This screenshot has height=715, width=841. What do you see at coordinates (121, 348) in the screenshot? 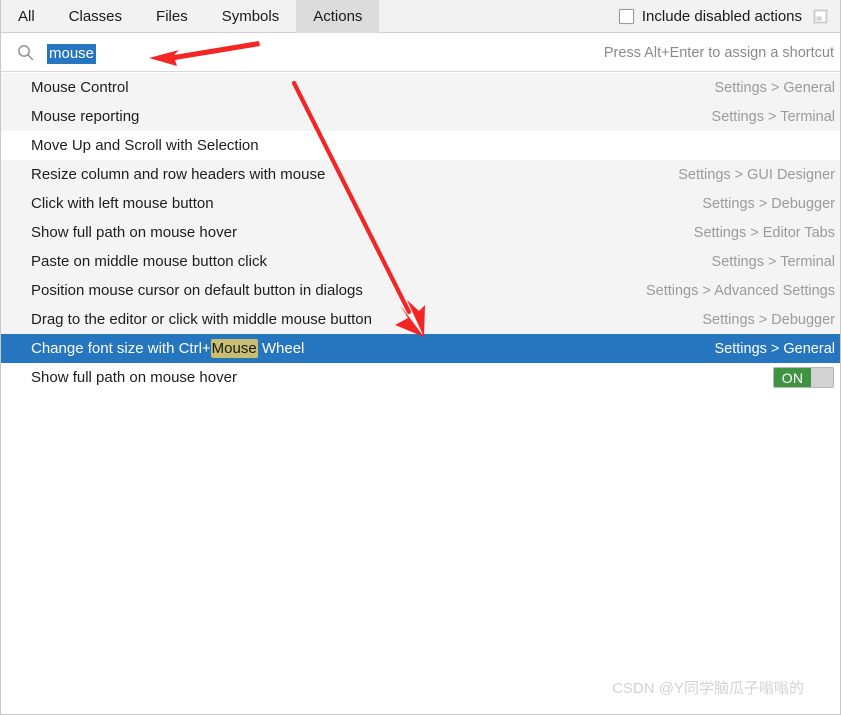
I see `result-title-before: Change font size with Ctrl+` at bounding box center [121, 348].